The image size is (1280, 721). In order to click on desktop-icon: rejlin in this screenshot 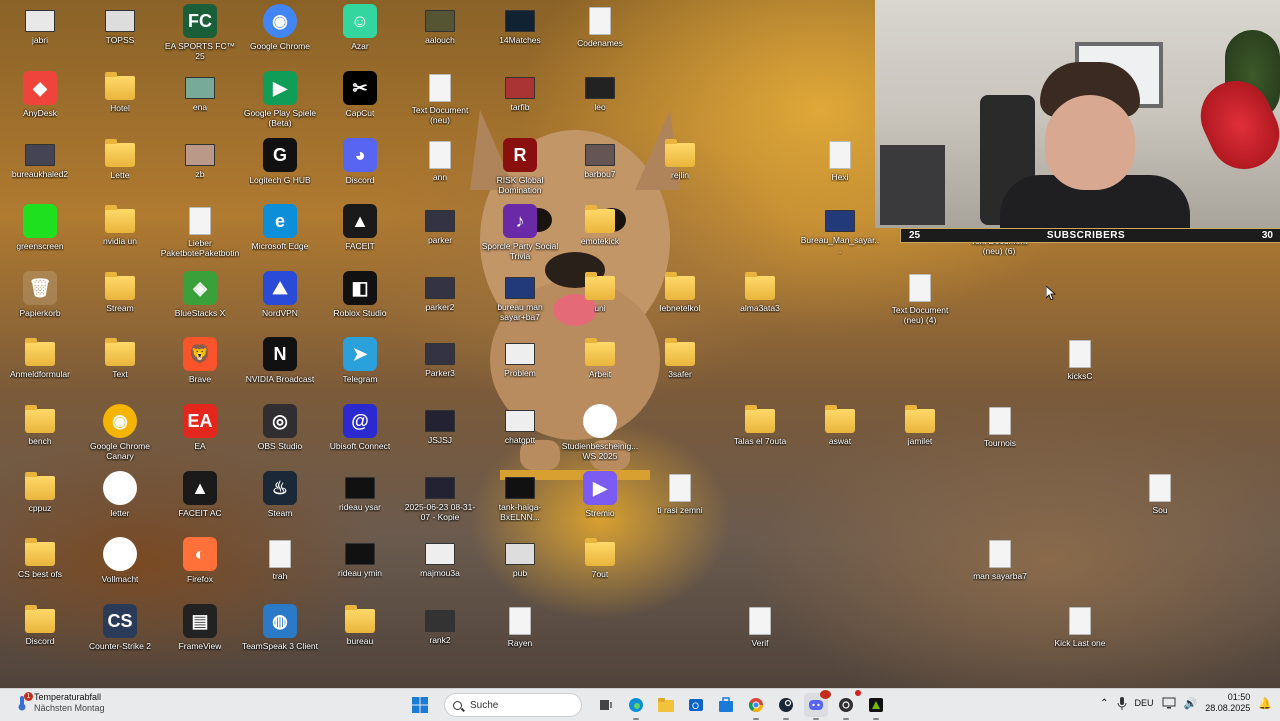, I will do `click(680, 169)`.